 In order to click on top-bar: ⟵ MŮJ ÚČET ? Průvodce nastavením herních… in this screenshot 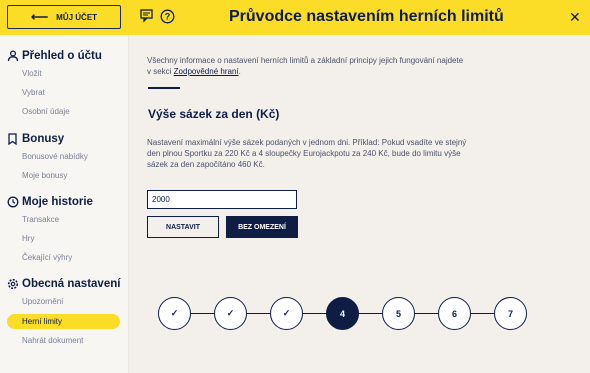, I will do `click(295, 17)`.